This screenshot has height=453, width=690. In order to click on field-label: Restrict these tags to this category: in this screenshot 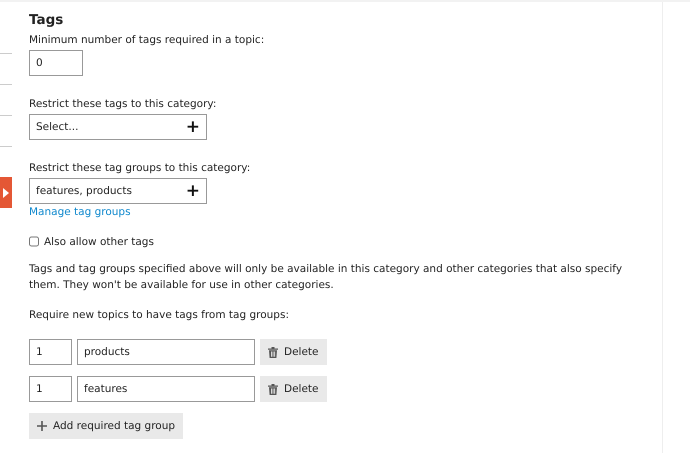, I will do `click(122, 104)`.